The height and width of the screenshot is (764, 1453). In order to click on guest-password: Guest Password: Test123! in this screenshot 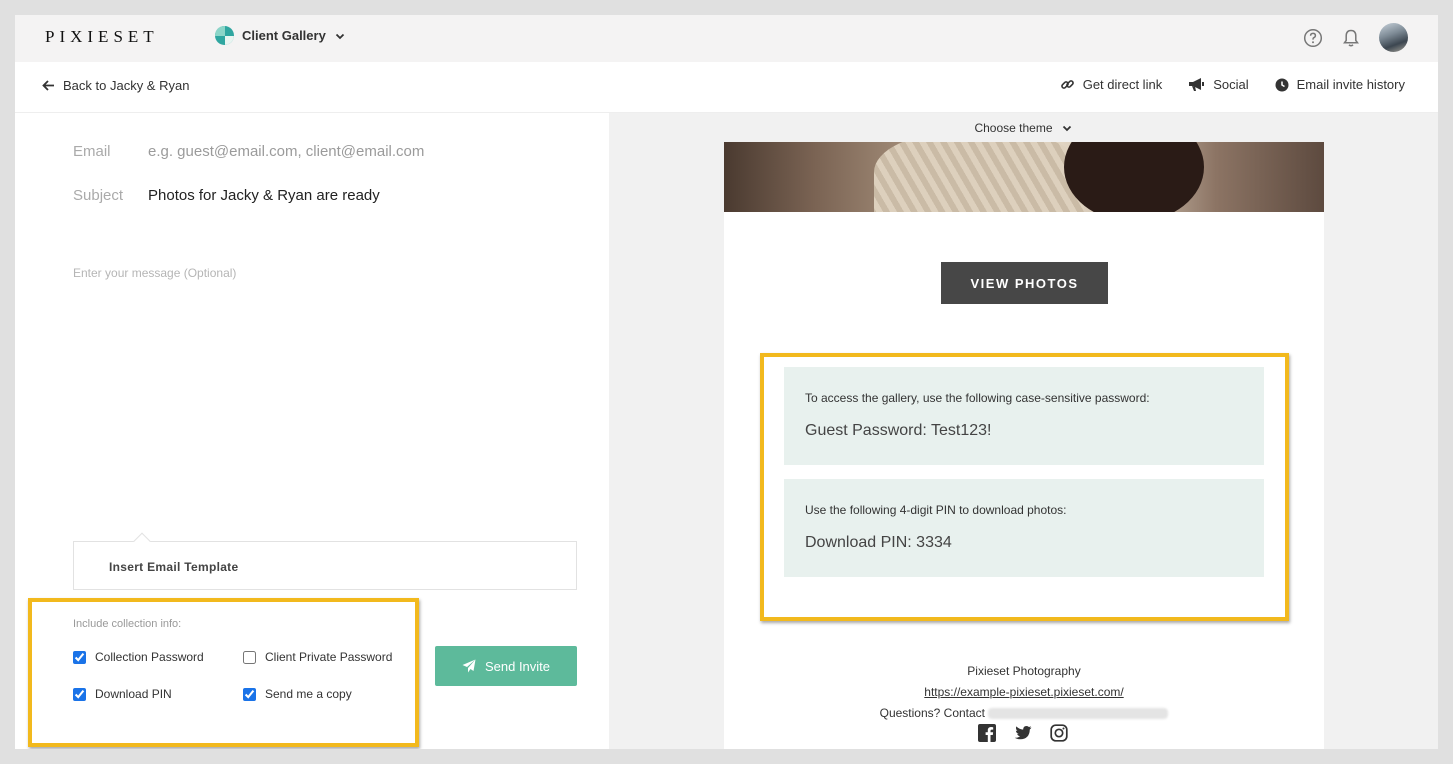, I will do `click(898, 430)`.